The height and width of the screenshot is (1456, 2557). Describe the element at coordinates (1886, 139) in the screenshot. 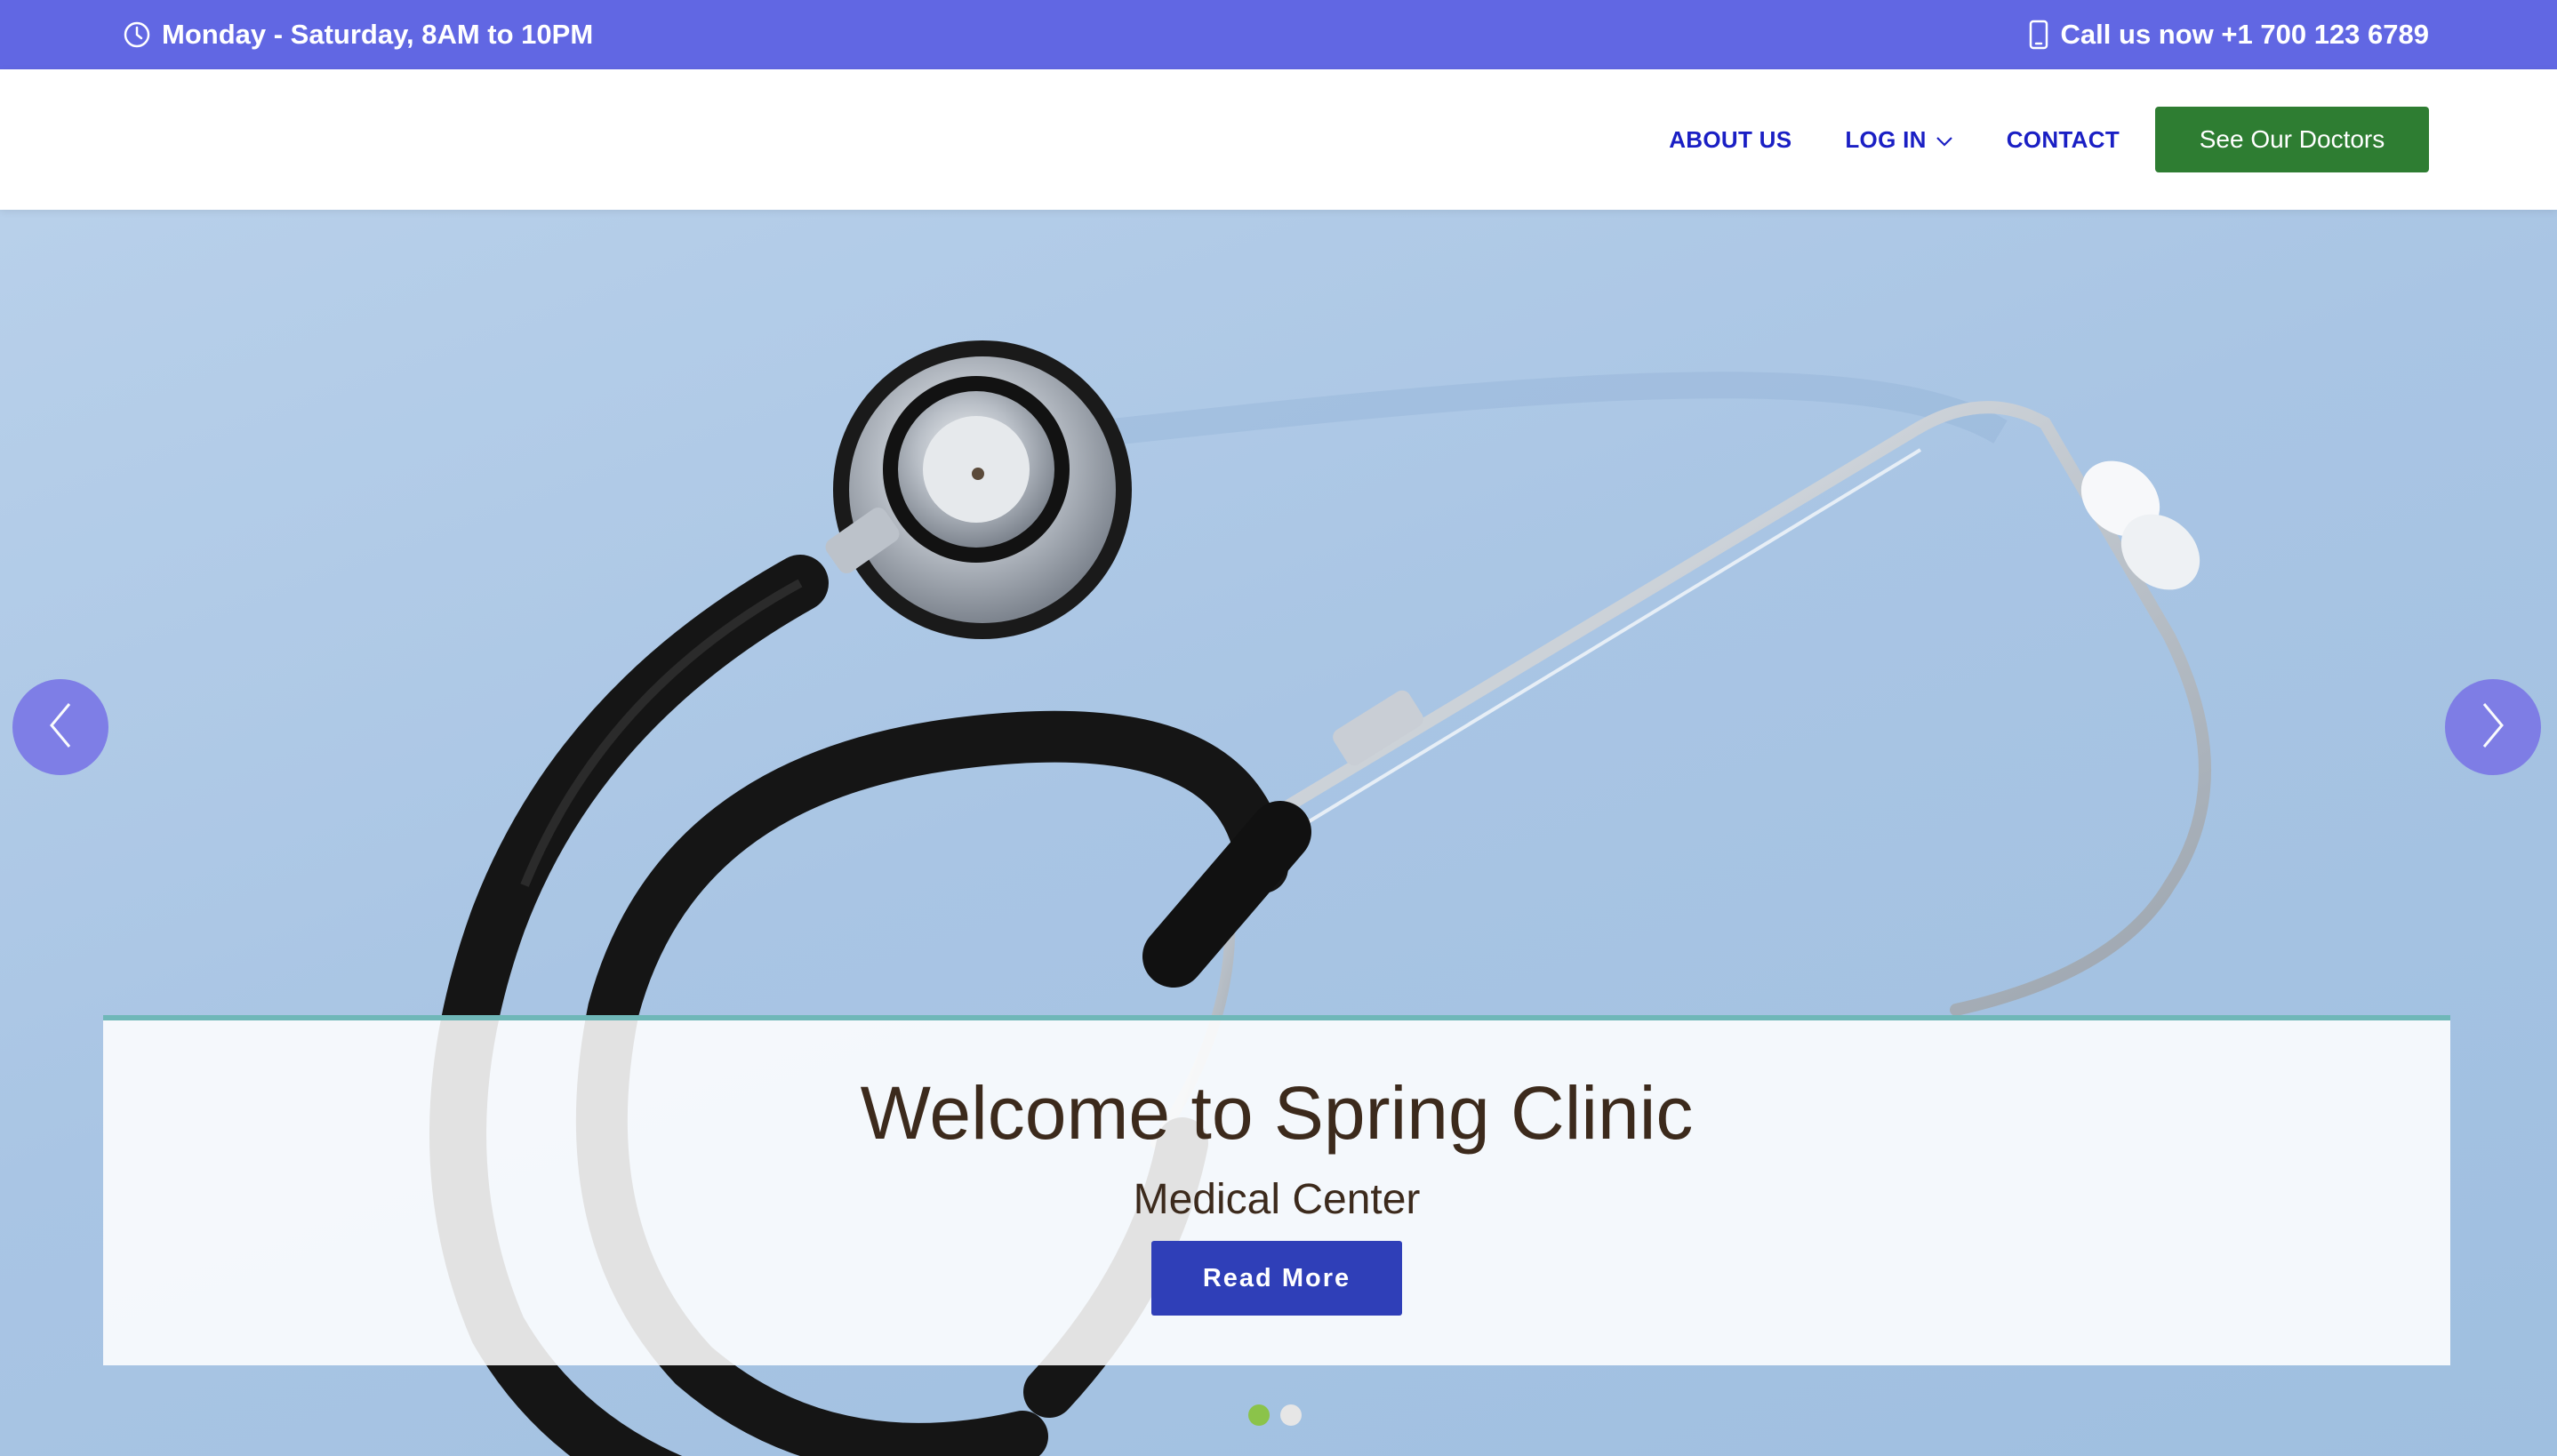

I see `nav-log-in-label: LOG IN` at that location.